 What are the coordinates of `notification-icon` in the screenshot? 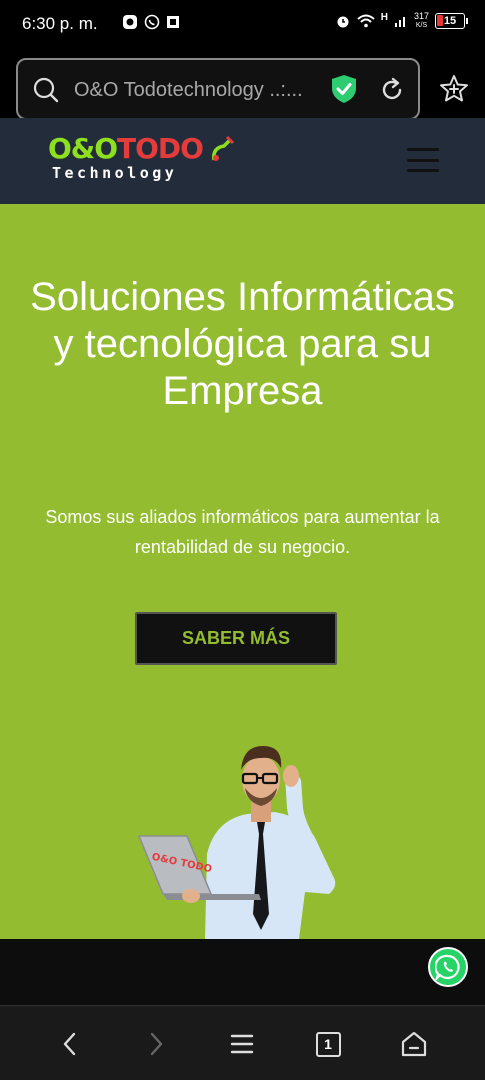 It's located at (130, 22).